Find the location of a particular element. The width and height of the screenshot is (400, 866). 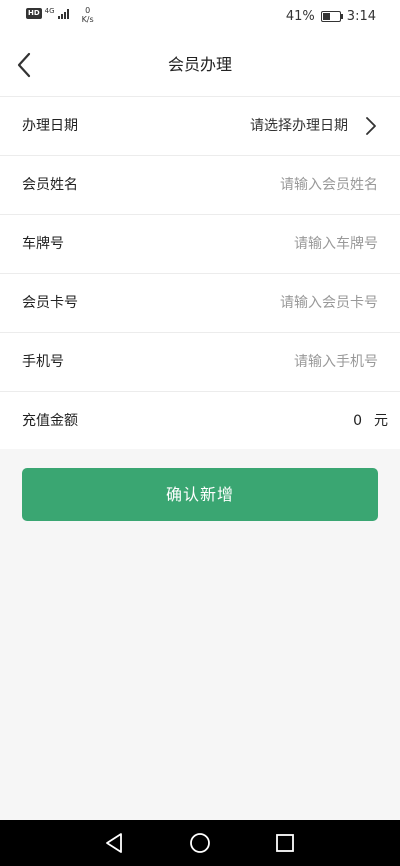

date-picker-value: 请选择办理日期 is located at coordinates (299, 126).